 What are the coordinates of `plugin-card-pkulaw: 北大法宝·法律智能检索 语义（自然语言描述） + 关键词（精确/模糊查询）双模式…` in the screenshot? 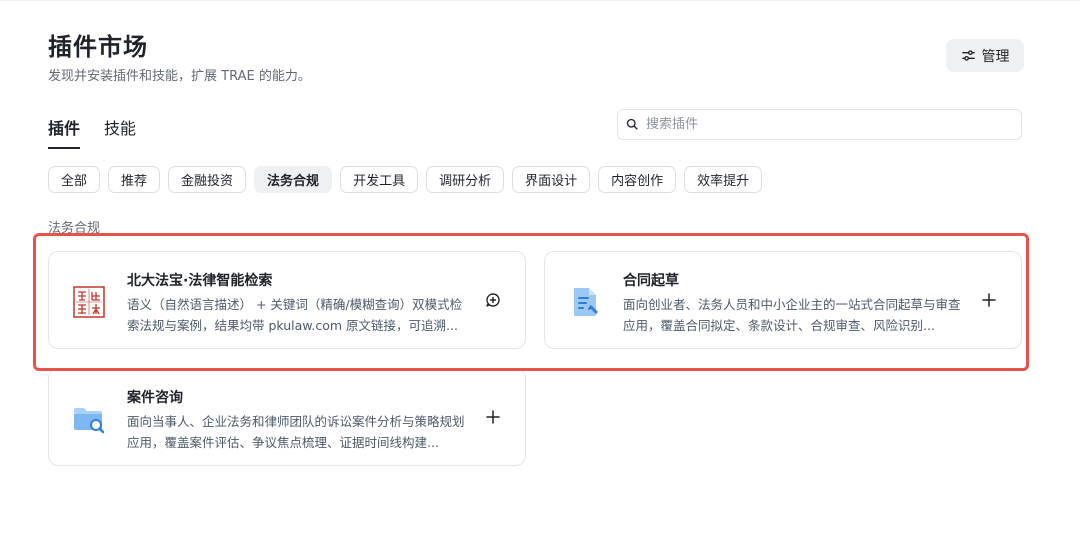 It's located at (287, 300).